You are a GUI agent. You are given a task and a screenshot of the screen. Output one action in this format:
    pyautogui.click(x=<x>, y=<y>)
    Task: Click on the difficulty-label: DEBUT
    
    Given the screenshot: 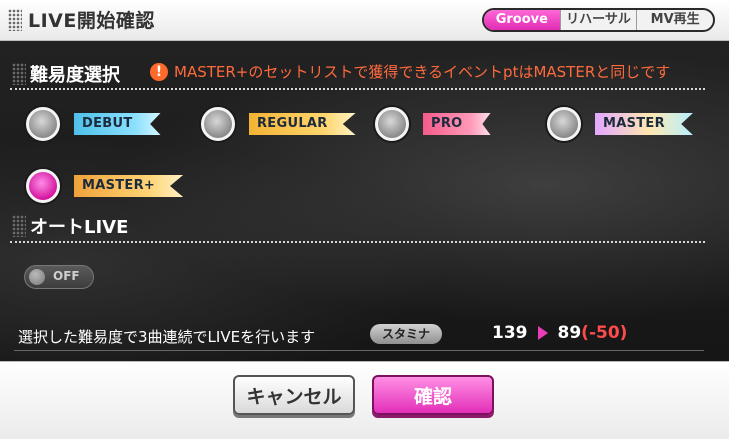 What is the action you would take?
    pyautogui.click(x=117, y=124)
    